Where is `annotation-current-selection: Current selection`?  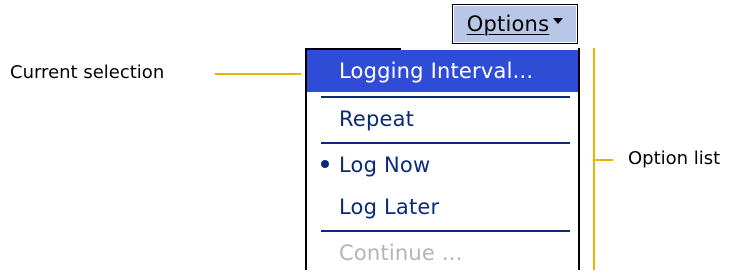 annotation-current-selection: Current selection is located at coordinates (87, 72).